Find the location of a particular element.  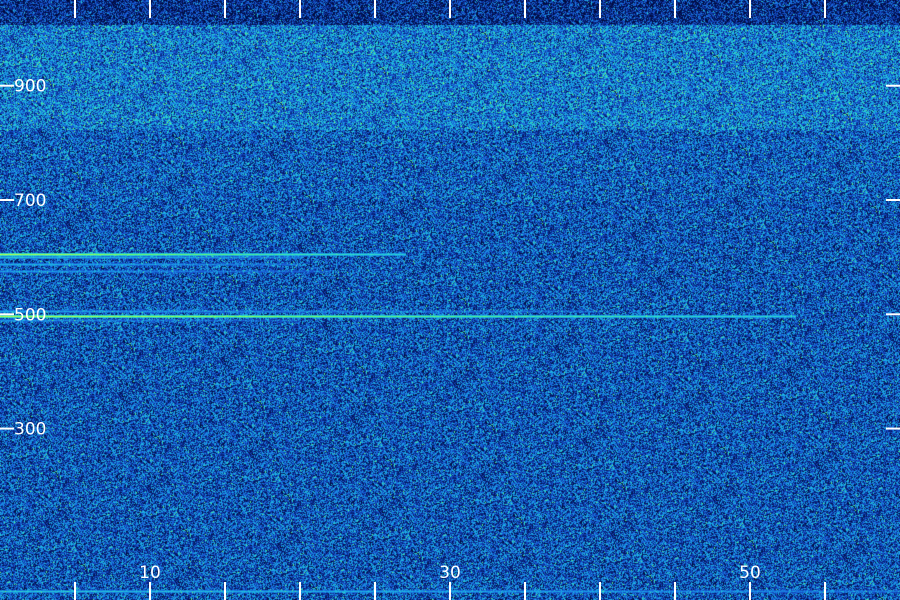

y-tick-labels: 300 500 700 900 is located at coordinates (30, 258).